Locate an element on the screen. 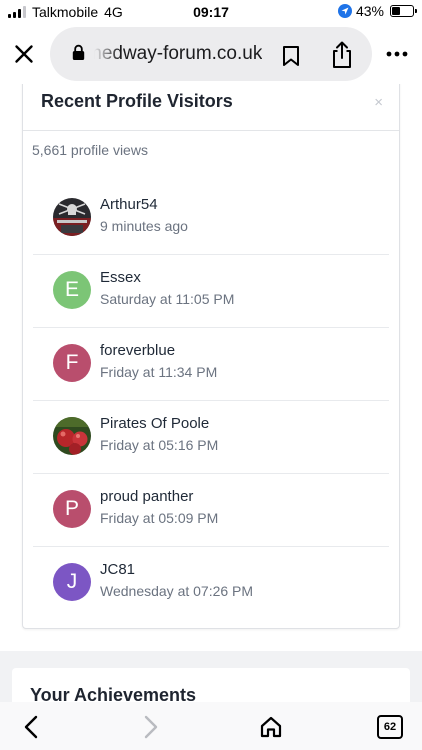  url-field: medway-forum.co.uk is located at coordinates (178, 54).